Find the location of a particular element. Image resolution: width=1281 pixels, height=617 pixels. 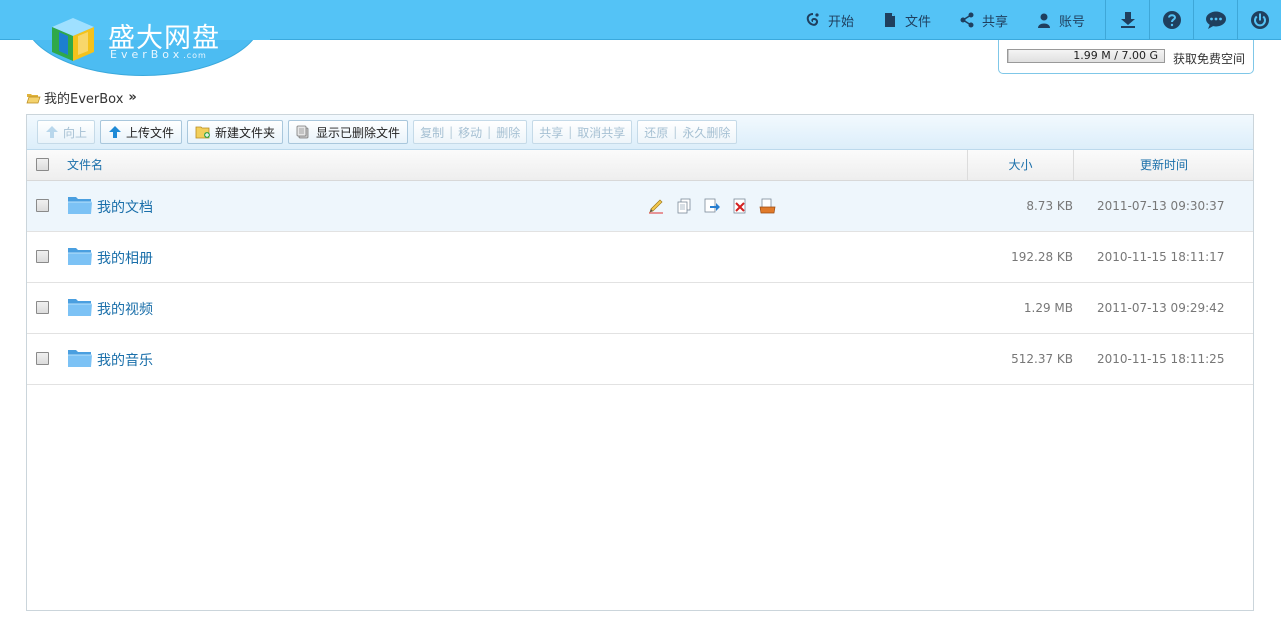

toolbar: 向上 上传文件 新建文件夹 显示已删除文件 复制 | 移动 | 删除 共享 | 取消 is located at coordinates (640, 132).